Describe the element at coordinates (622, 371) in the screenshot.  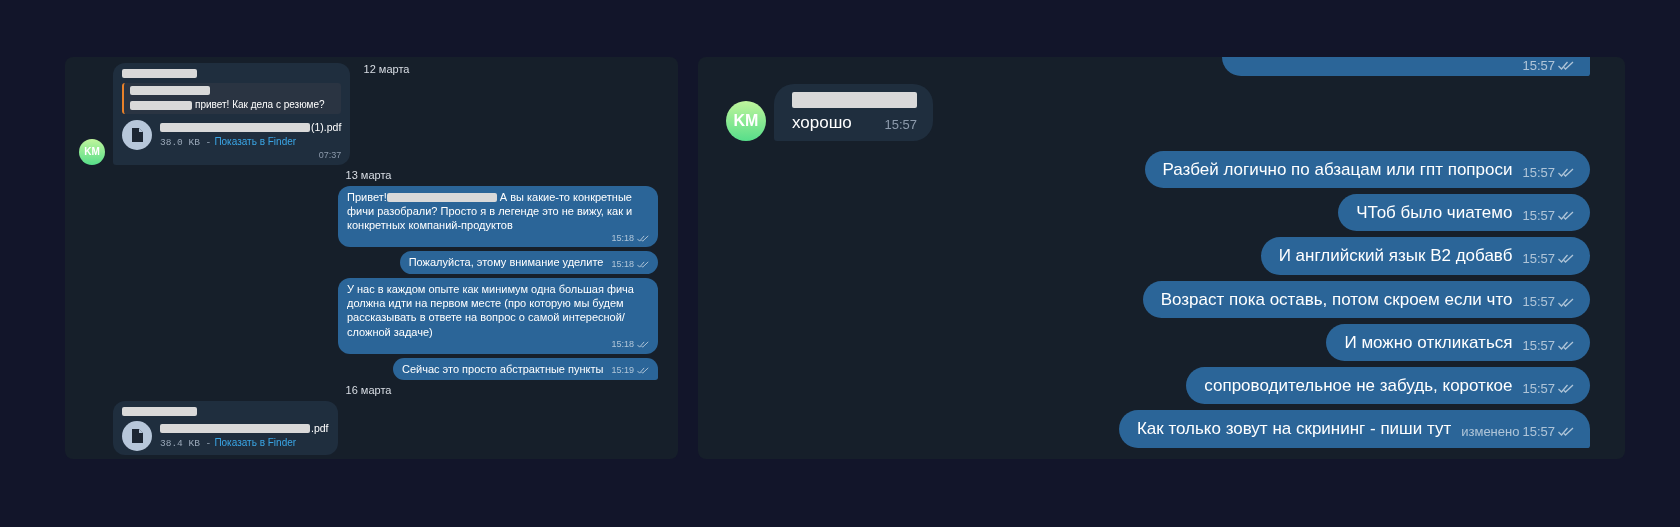
I see `message-time: 15:19` at that location.